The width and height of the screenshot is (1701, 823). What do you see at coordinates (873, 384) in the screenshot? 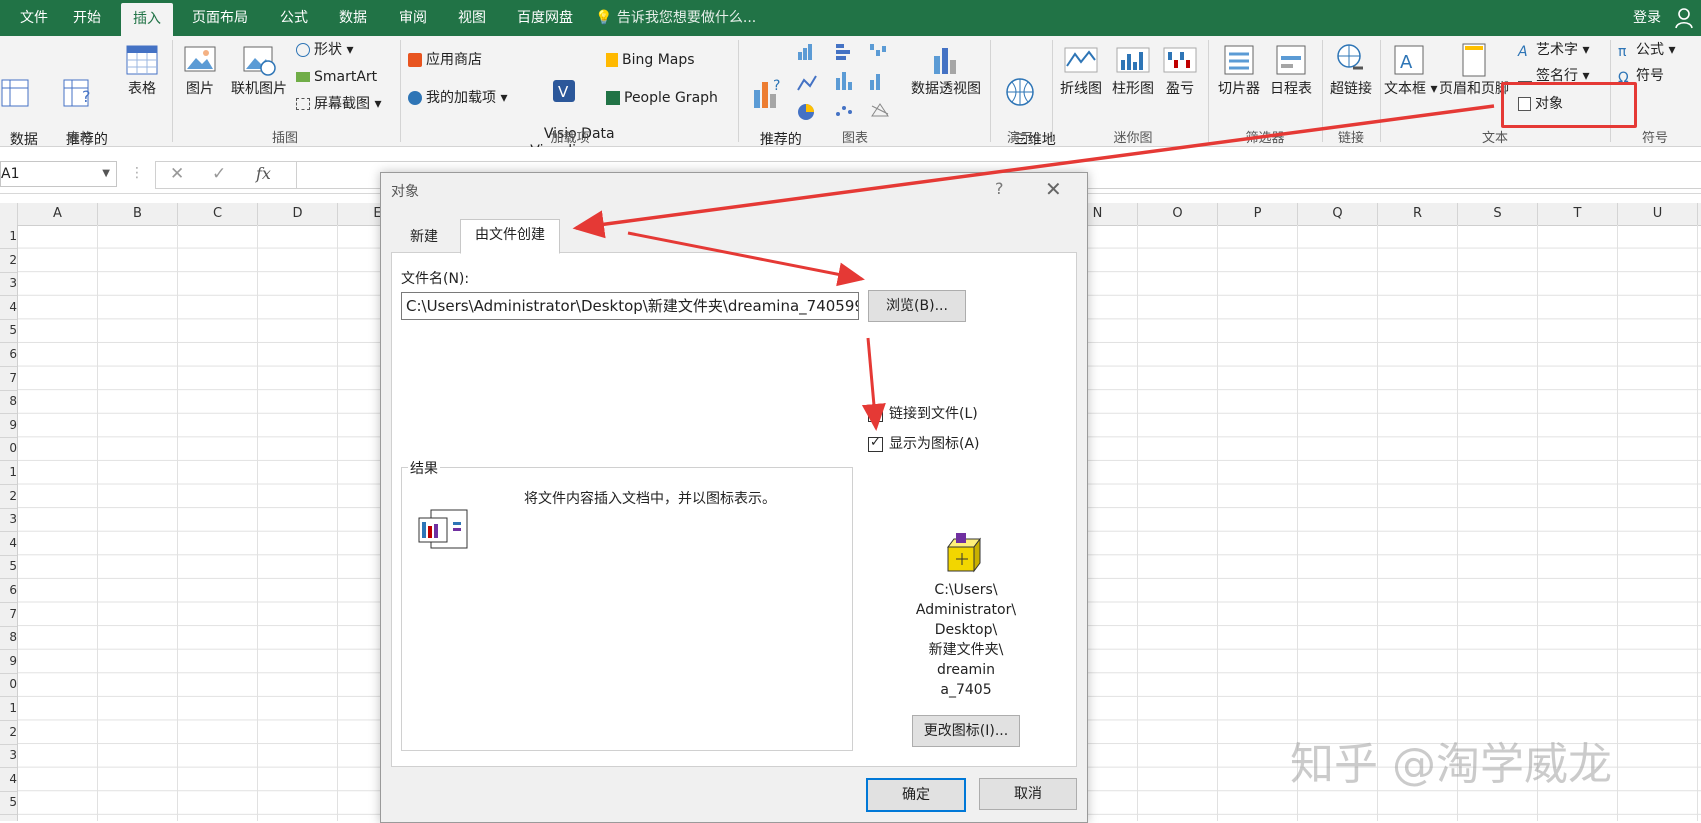
I see `arrow-browse-to-checkbox` at bounding box center [873, 384].